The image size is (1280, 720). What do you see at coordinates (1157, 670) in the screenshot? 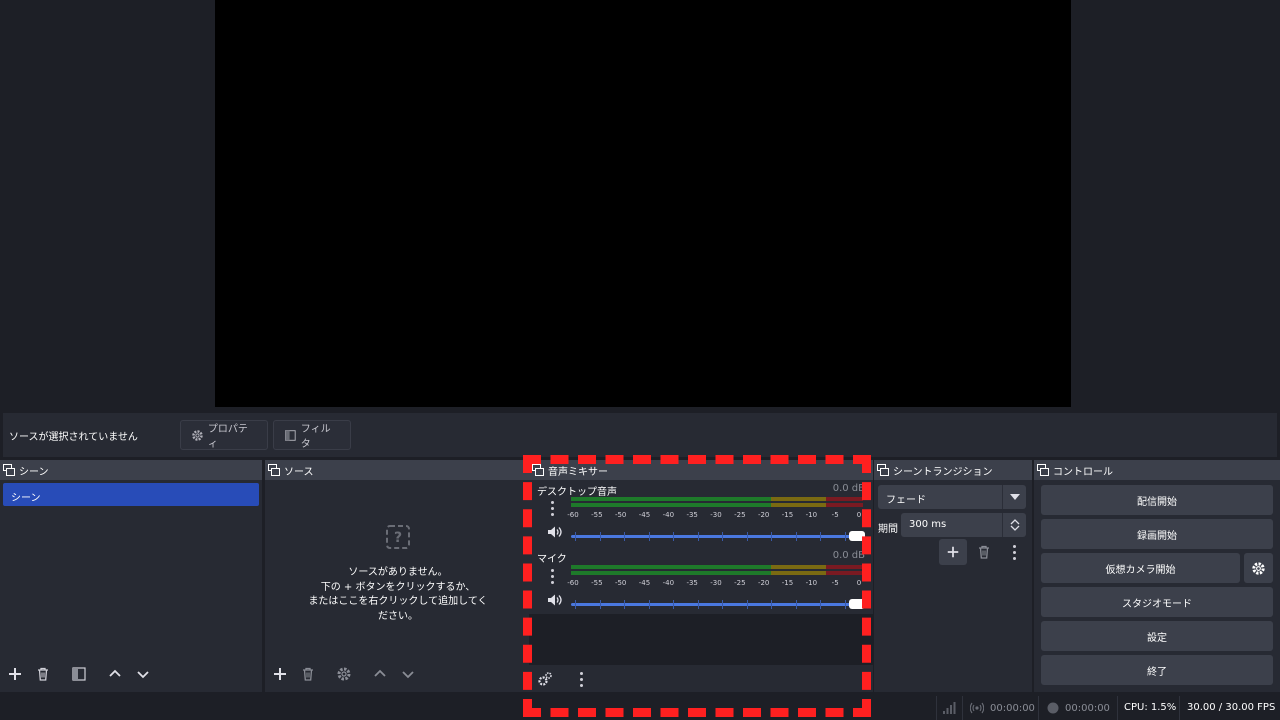
I see `exit-button: 終了` at bounding box center [1157, 670].